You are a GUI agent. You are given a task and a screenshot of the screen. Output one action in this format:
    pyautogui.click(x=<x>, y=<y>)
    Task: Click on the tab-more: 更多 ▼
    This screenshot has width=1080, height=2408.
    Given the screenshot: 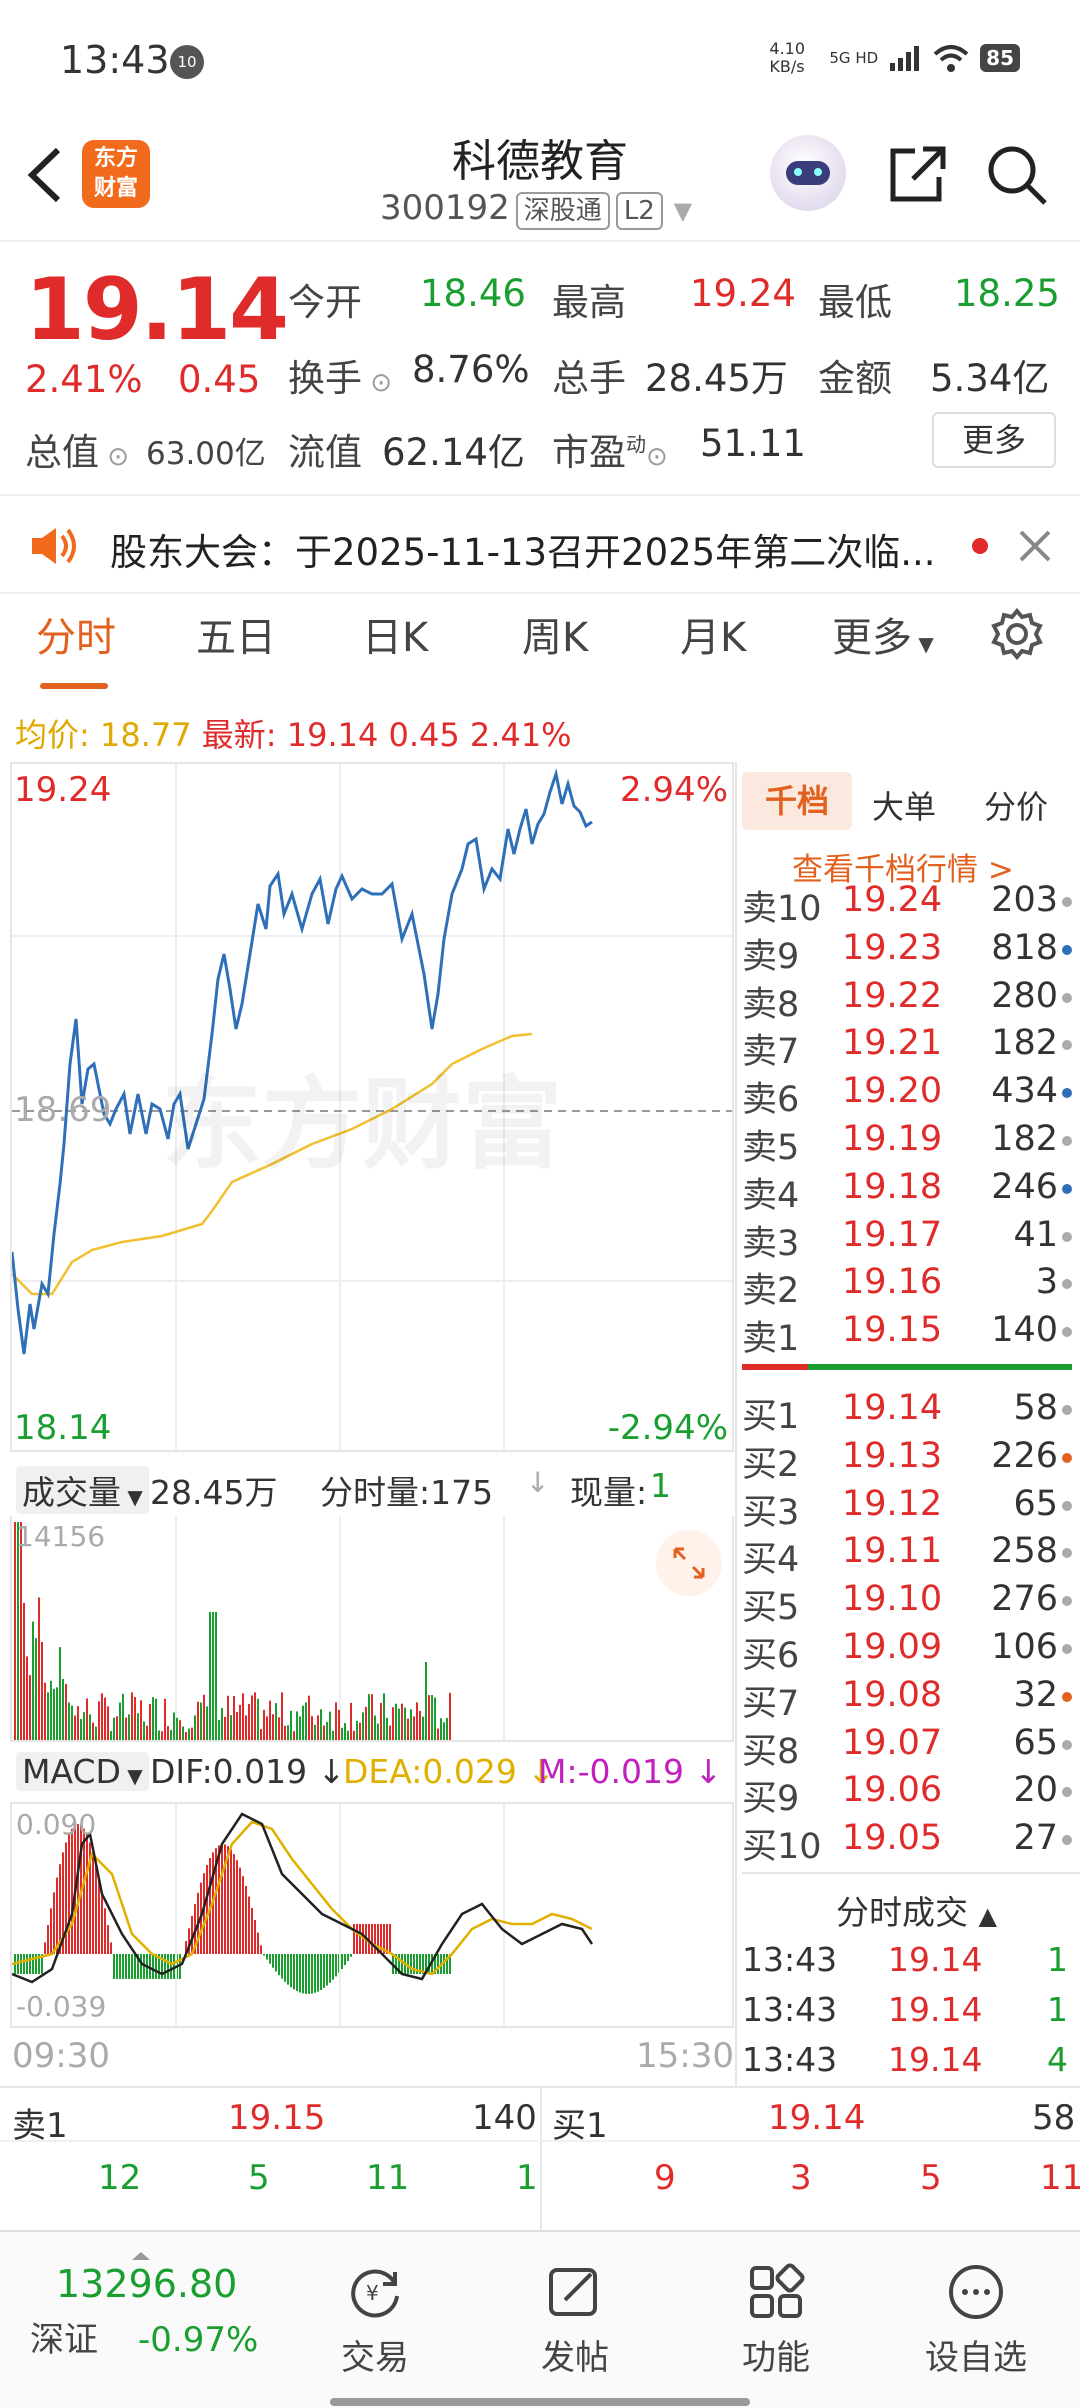 What is the action you would take?
    pyautogui.click(x=883, y=634)
    